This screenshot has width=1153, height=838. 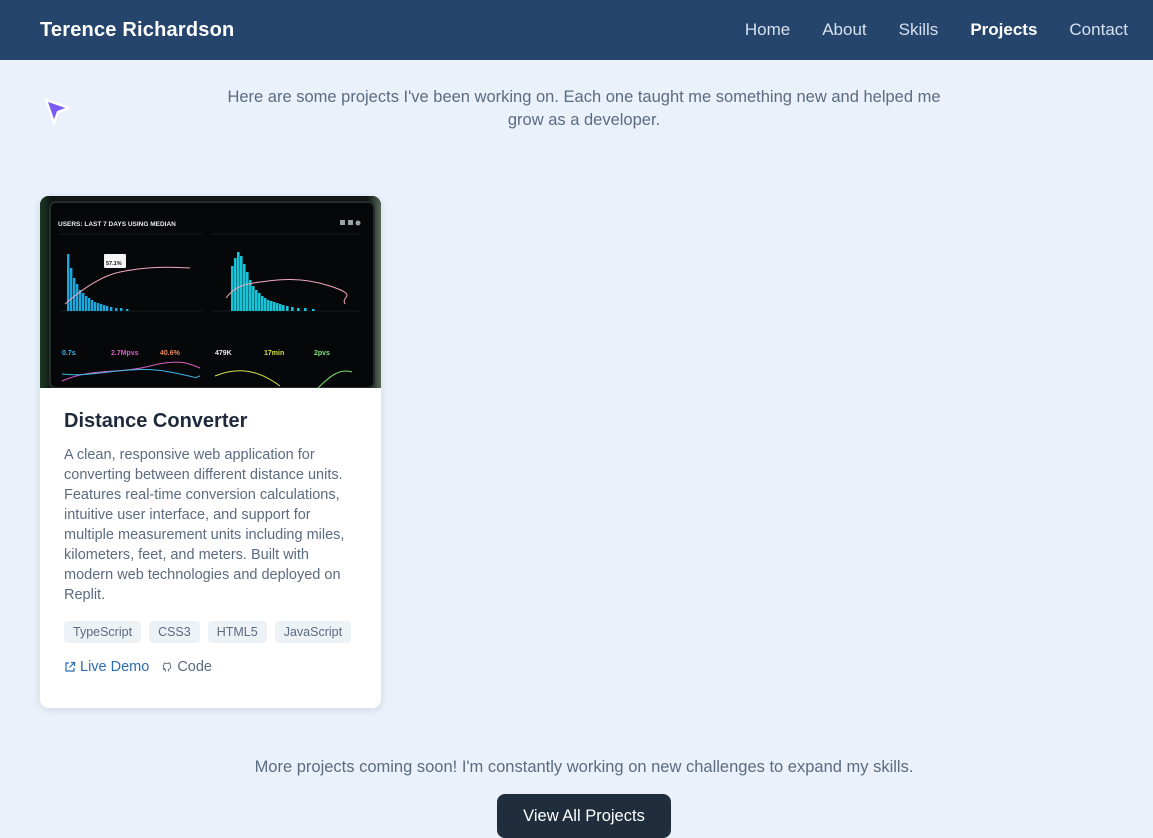 What do you see at coordinates (114, 264) in the screenshot?
I see `chart-tooltip-value: 57.1%` at bounding box center [114, 264].